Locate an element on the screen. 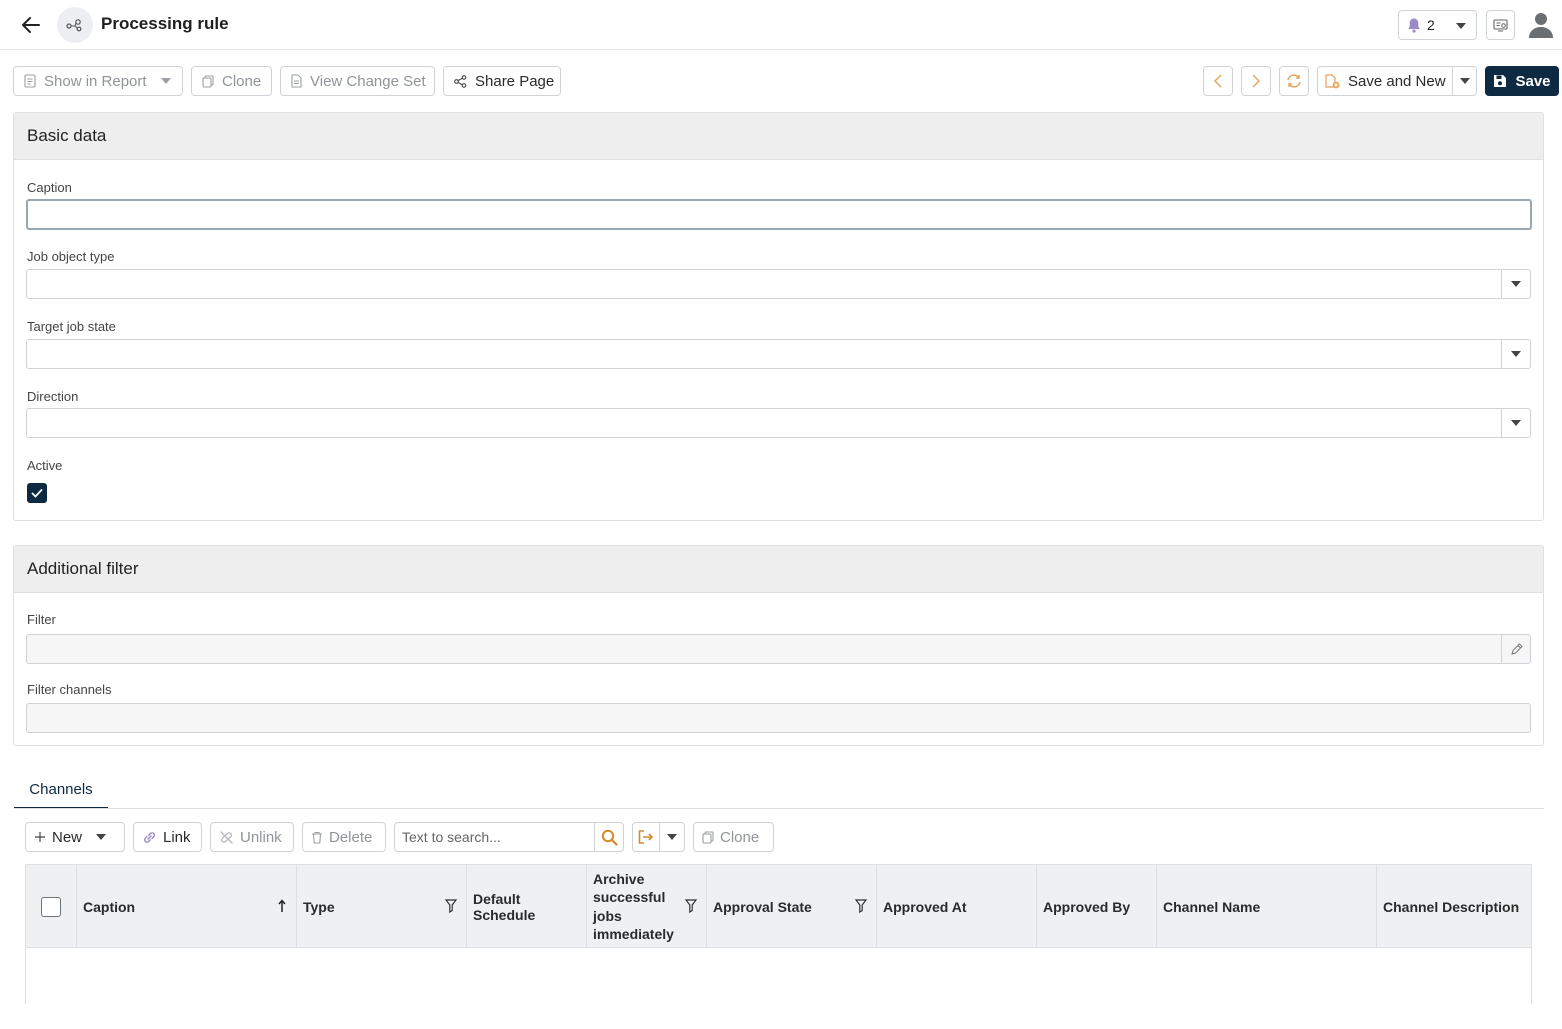 This screenshot has width=1562, height=1029. caption-label: Caption is located at coordinates (49, 187).